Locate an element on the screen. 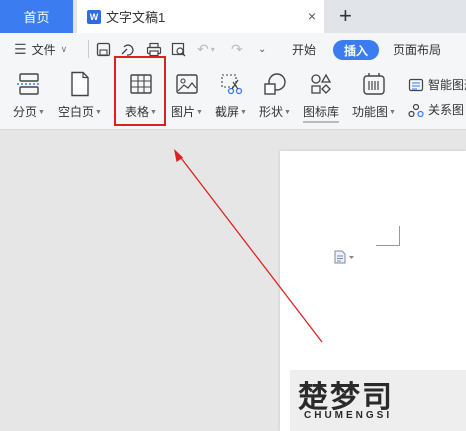 This screenshot has height=431, width=466. quick-access-dropdown: ⌄ is located at coordinates (262, 49).